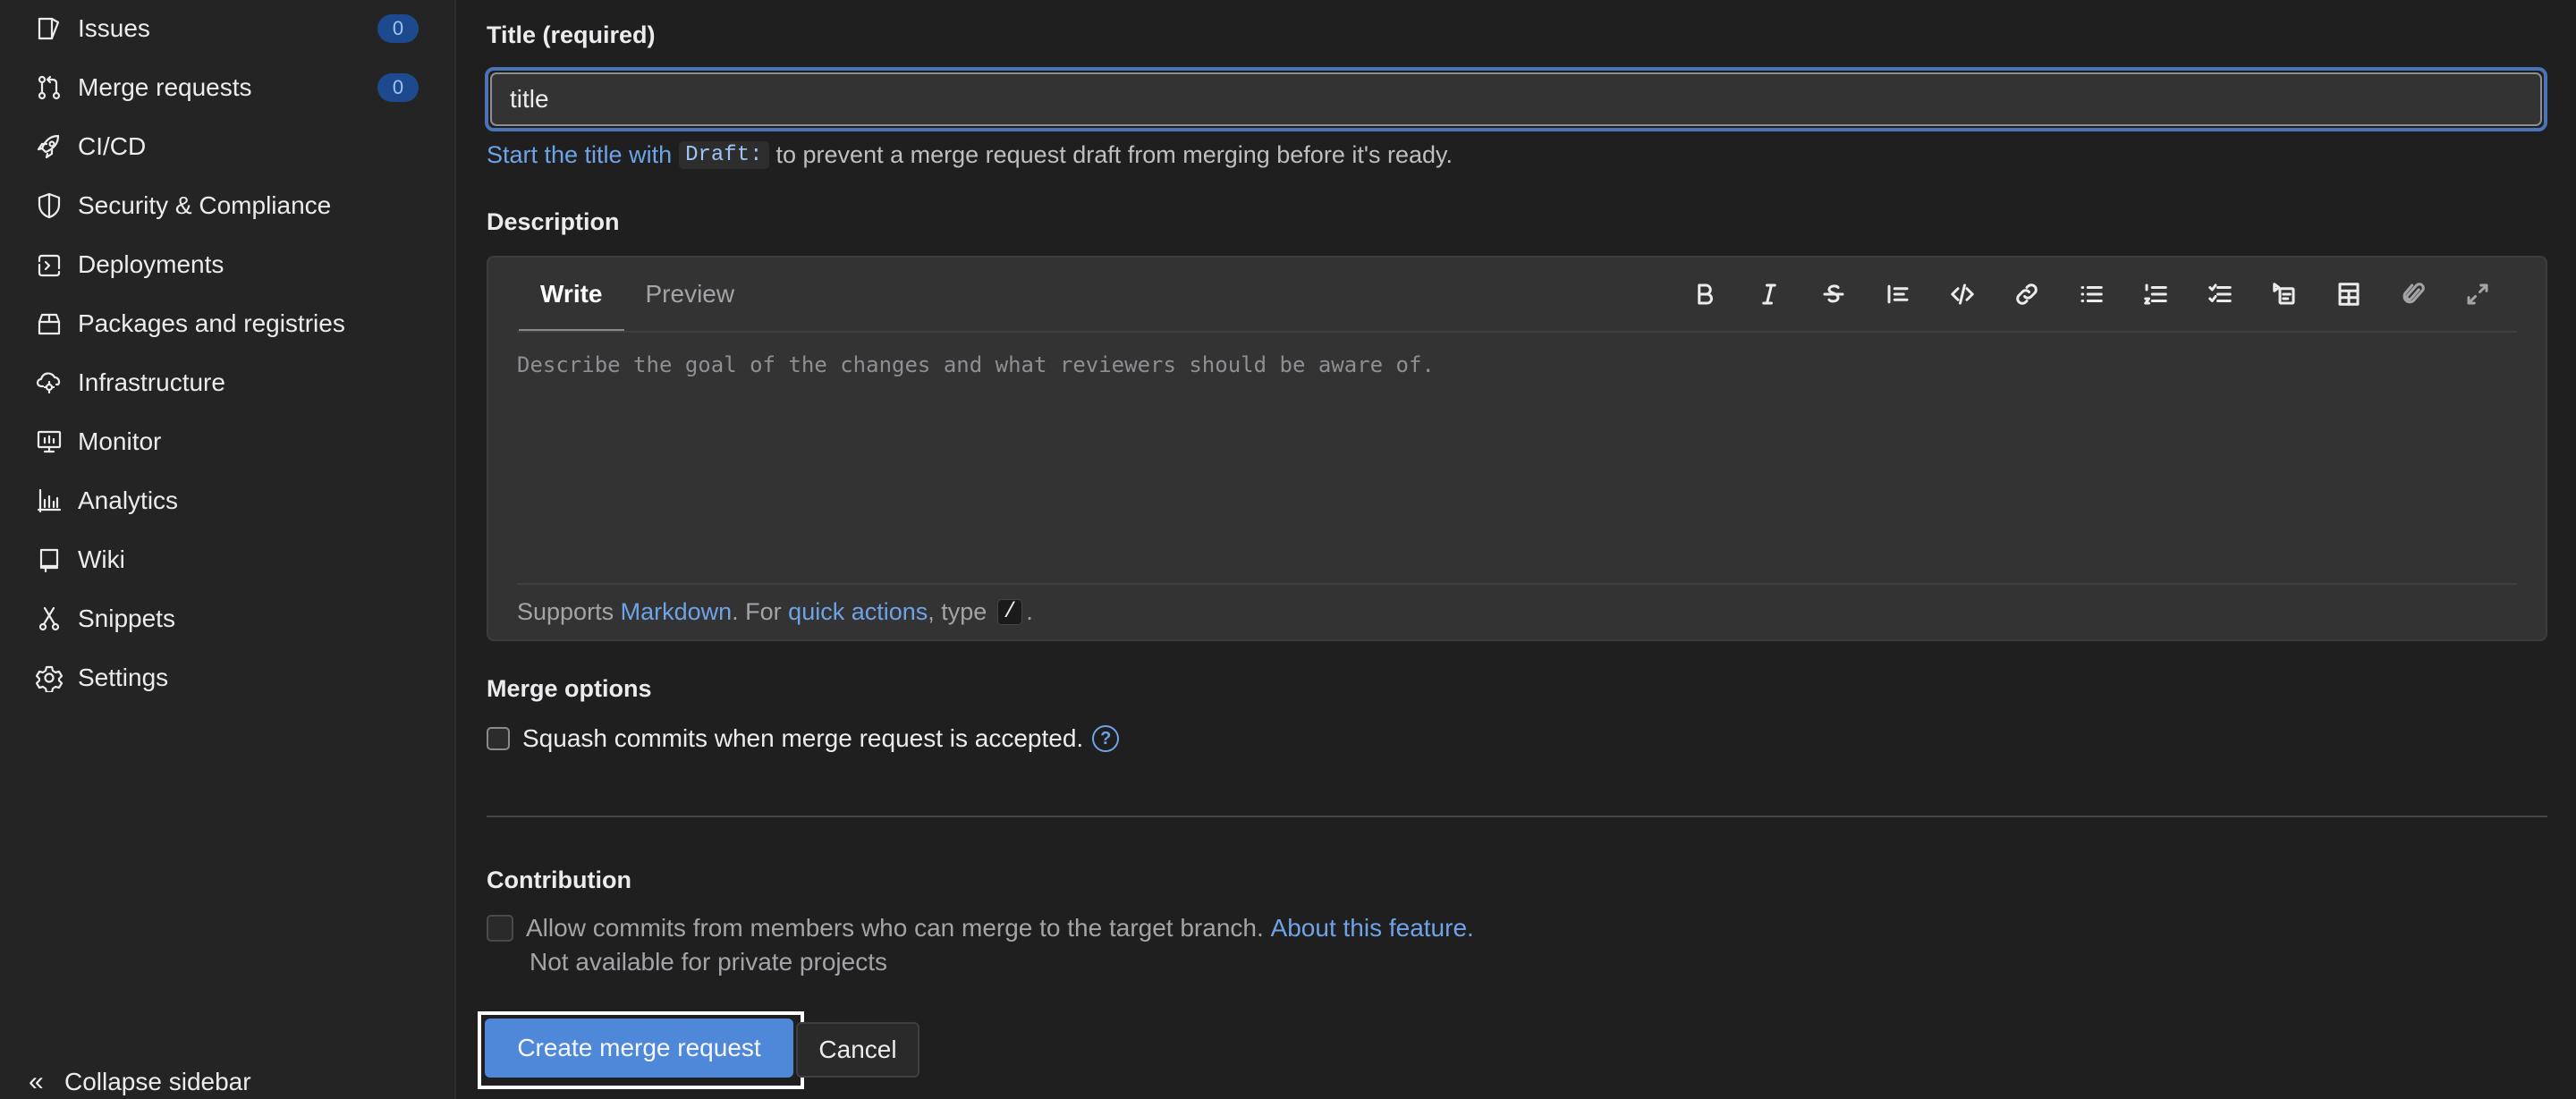 The height and width of the screenshot is (1099, 2576). What do you see at coordinates (571, 34) in the screenshot?
I see `title-label: Title (required)` at bounding box center [571, 34].